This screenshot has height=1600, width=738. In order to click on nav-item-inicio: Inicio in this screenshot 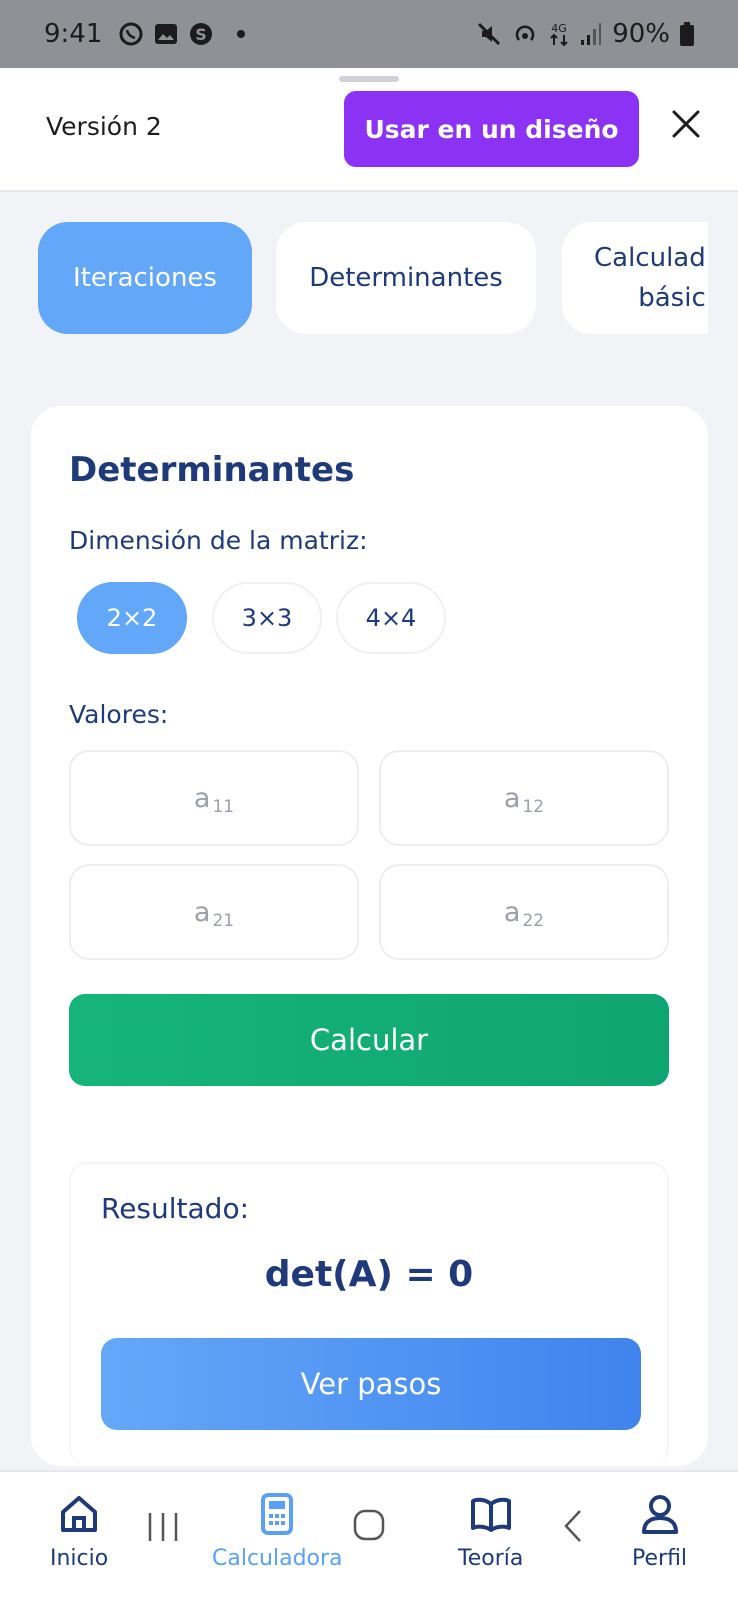, I will do `click(79, 1531)`.